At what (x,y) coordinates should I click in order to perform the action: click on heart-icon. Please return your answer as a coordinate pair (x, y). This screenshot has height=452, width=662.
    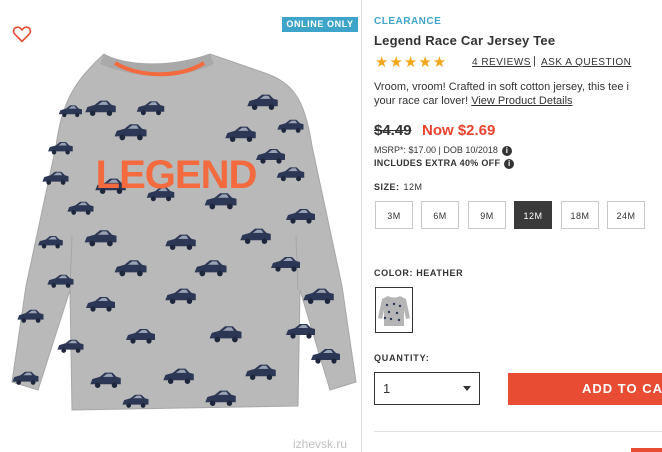
    Looking at the image, I should click on (22, 34).